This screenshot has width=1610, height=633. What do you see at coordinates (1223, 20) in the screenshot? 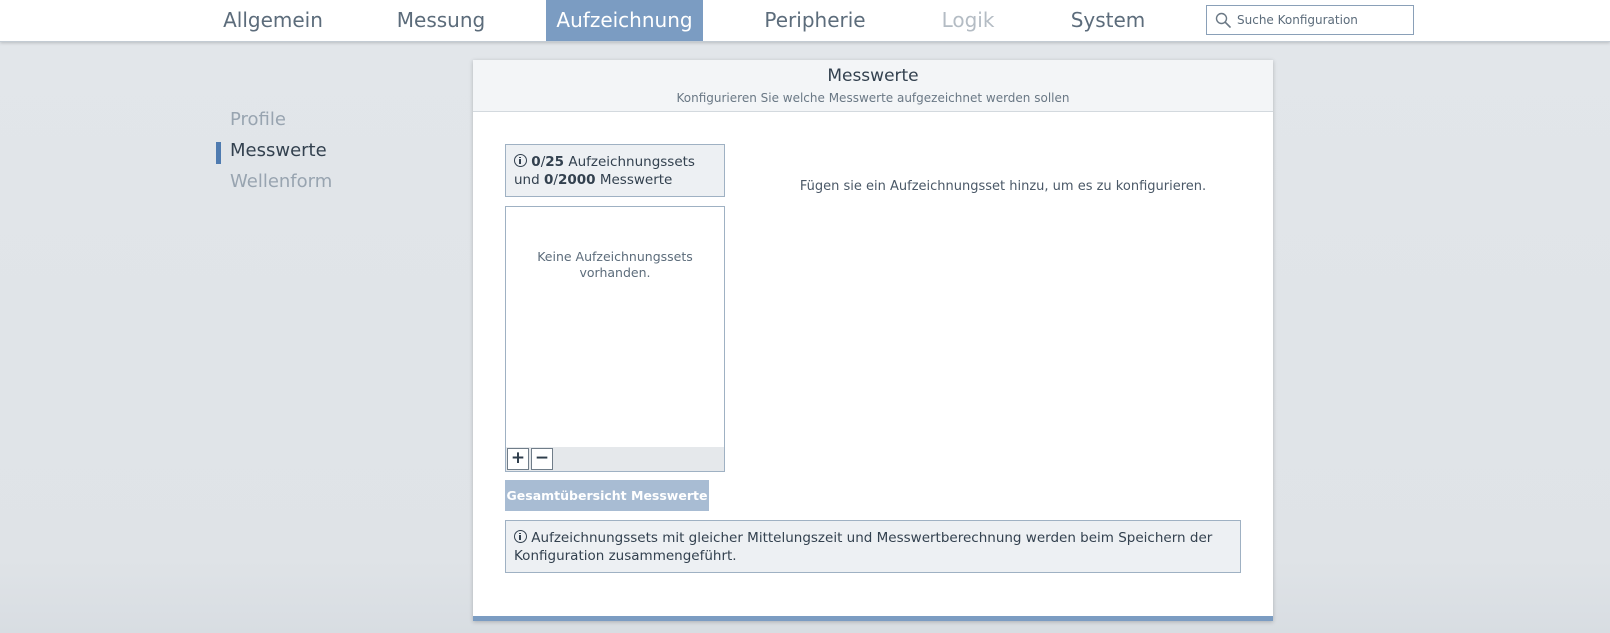
I see `search-icon` at bounding box center [1223, 20].